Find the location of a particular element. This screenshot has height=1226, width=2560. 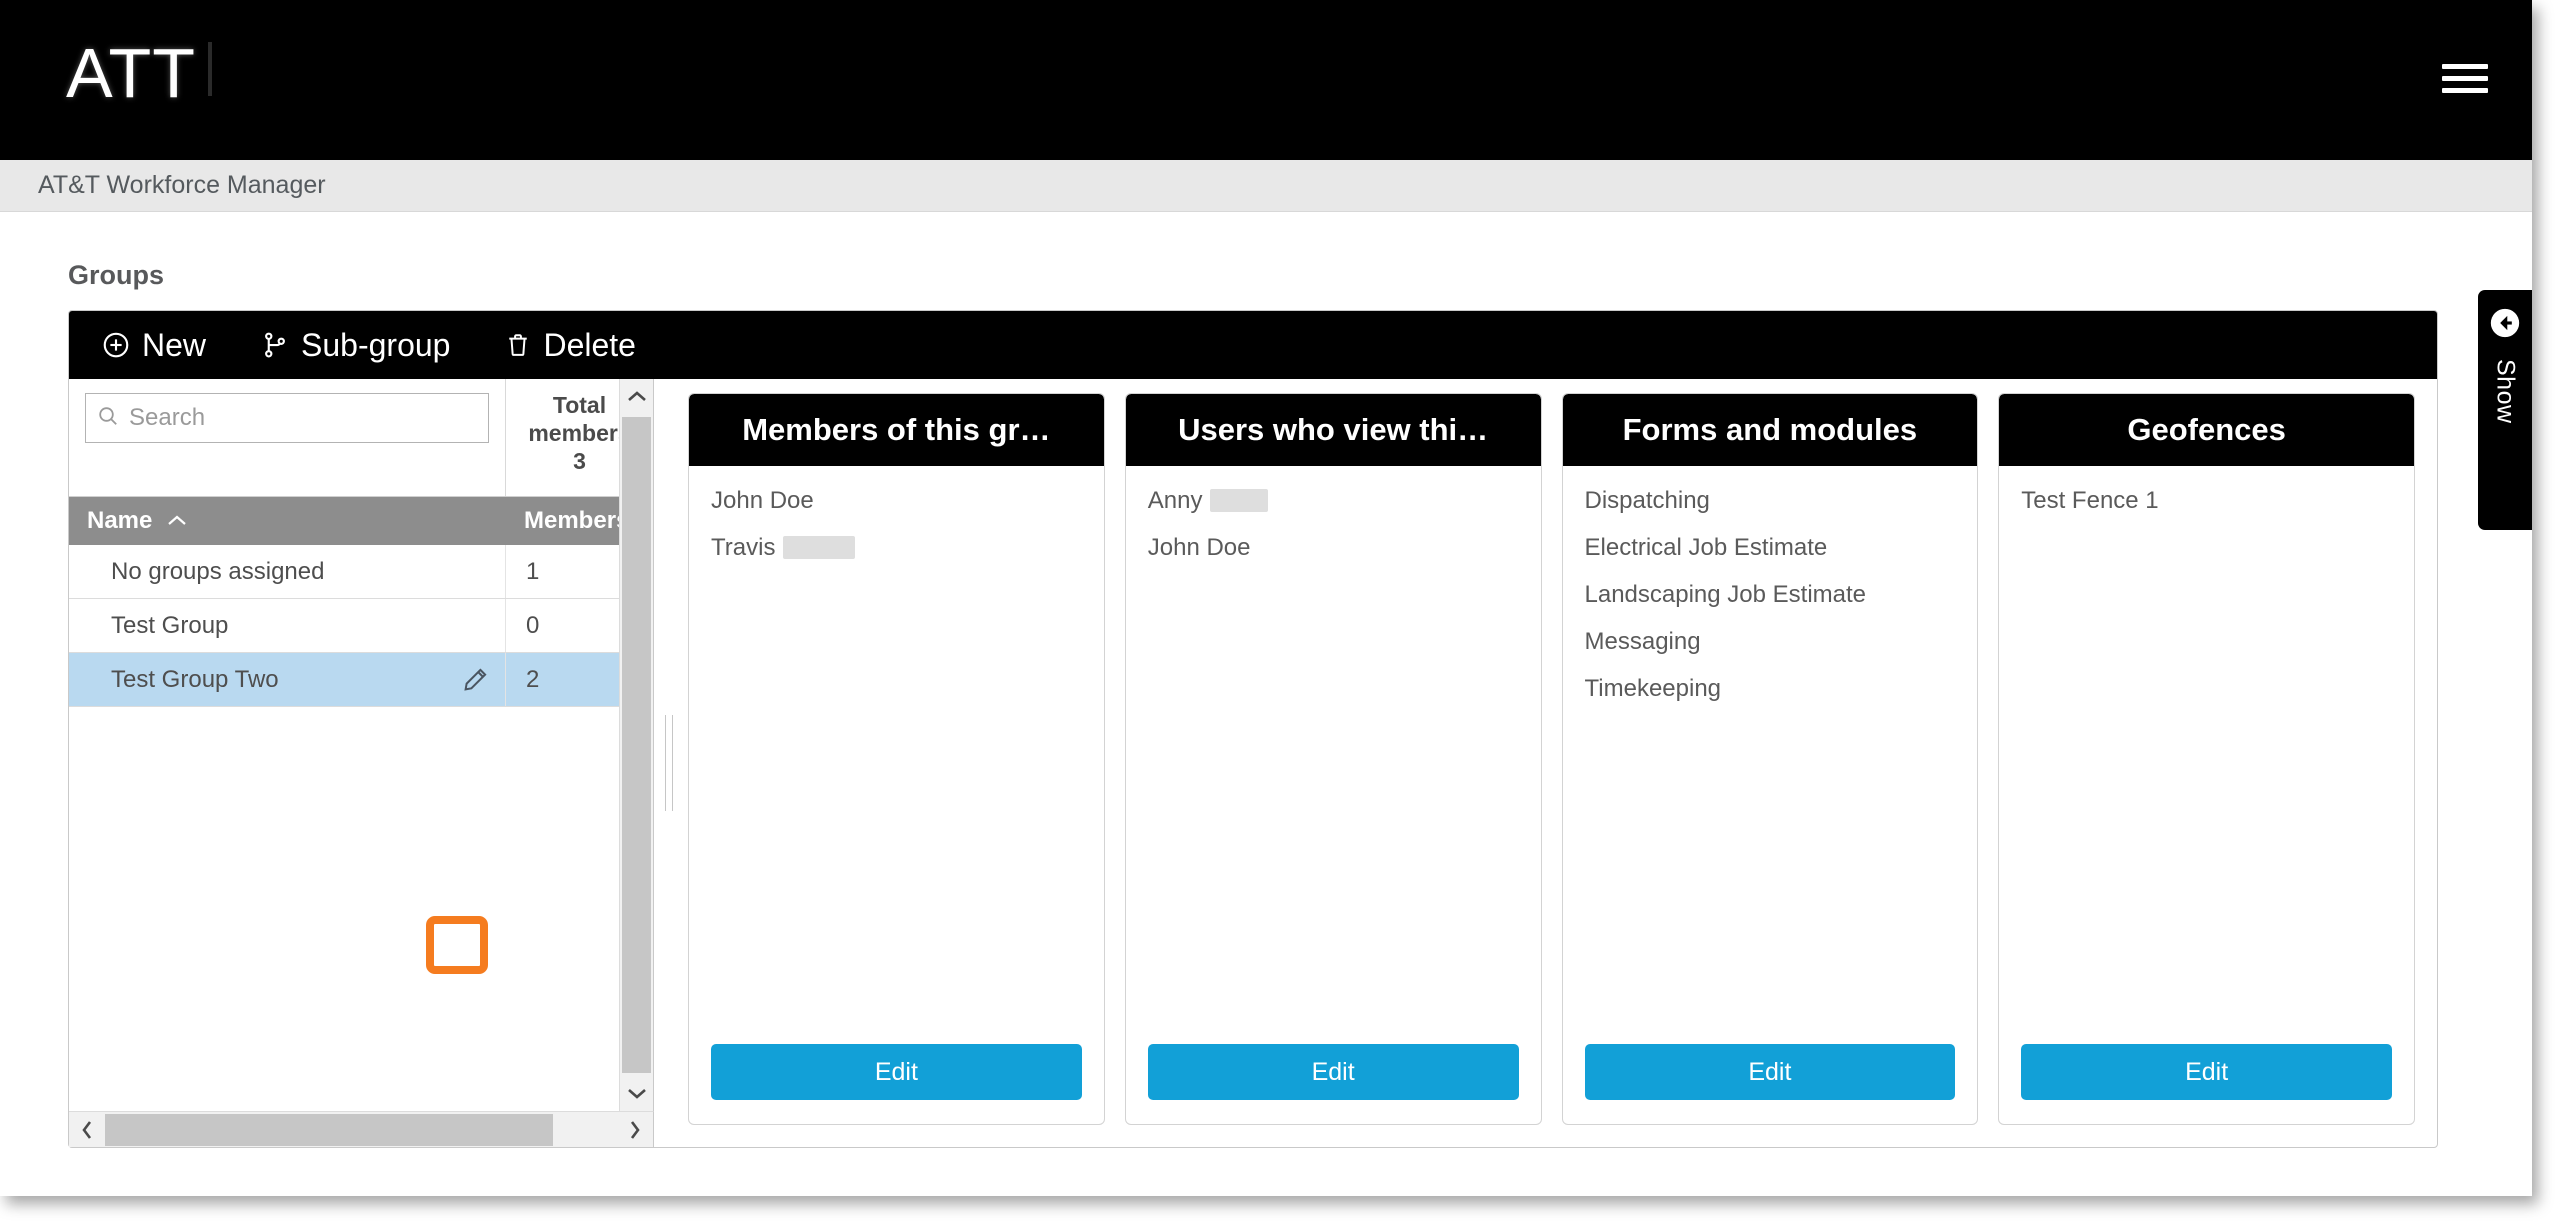

total-members-value: 3 is located at coordinates (579, 461).